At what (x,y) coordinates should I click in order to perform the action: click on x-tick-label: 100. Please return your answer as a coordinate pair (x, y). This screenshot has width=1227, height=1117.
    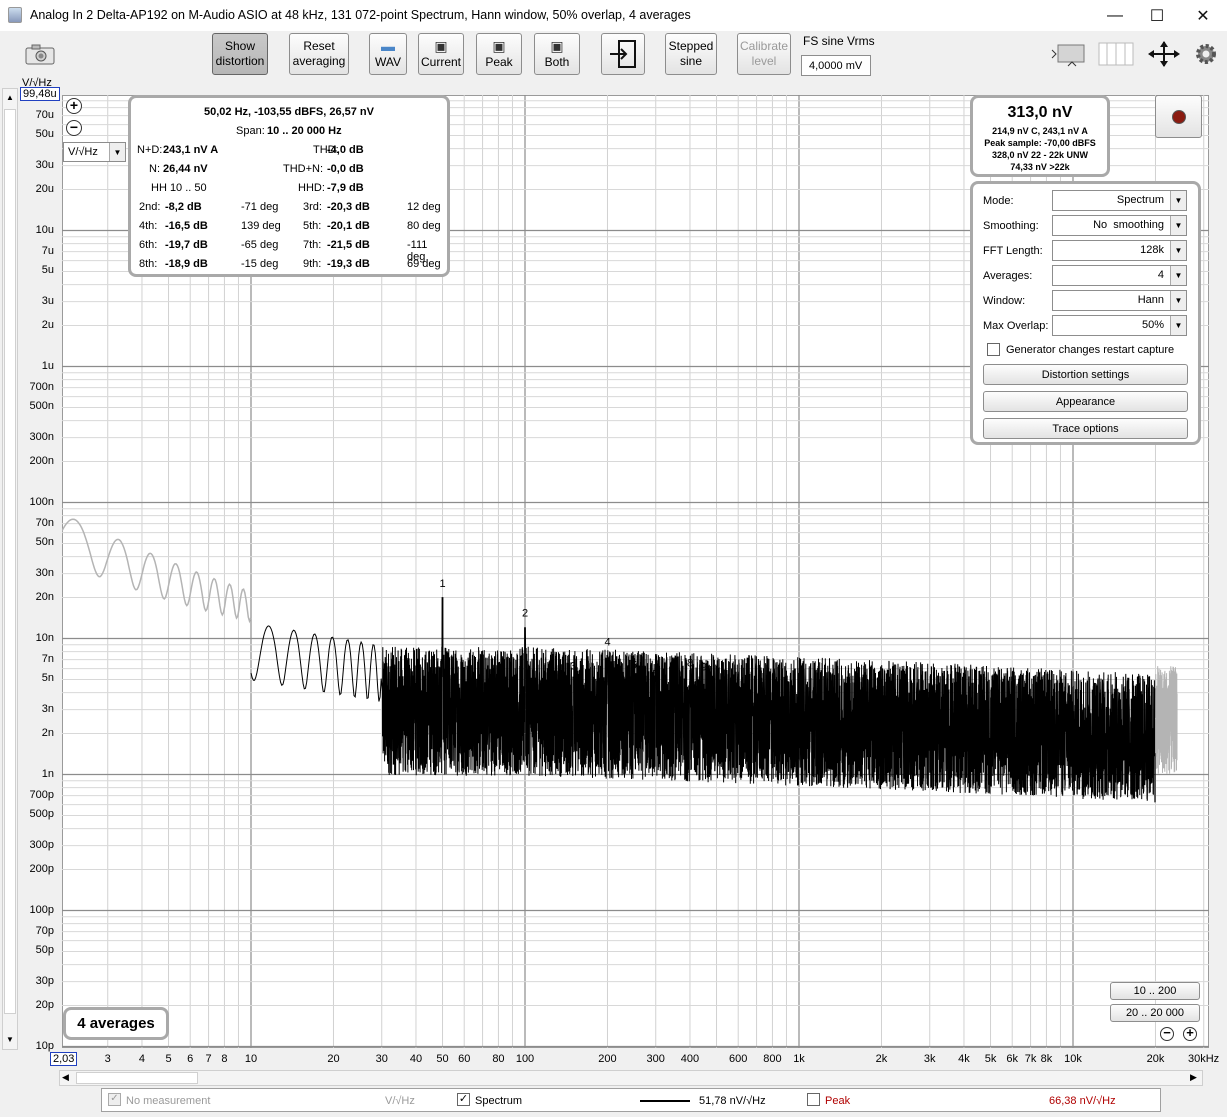
    Looking at the image, I should click on (525, 1059).